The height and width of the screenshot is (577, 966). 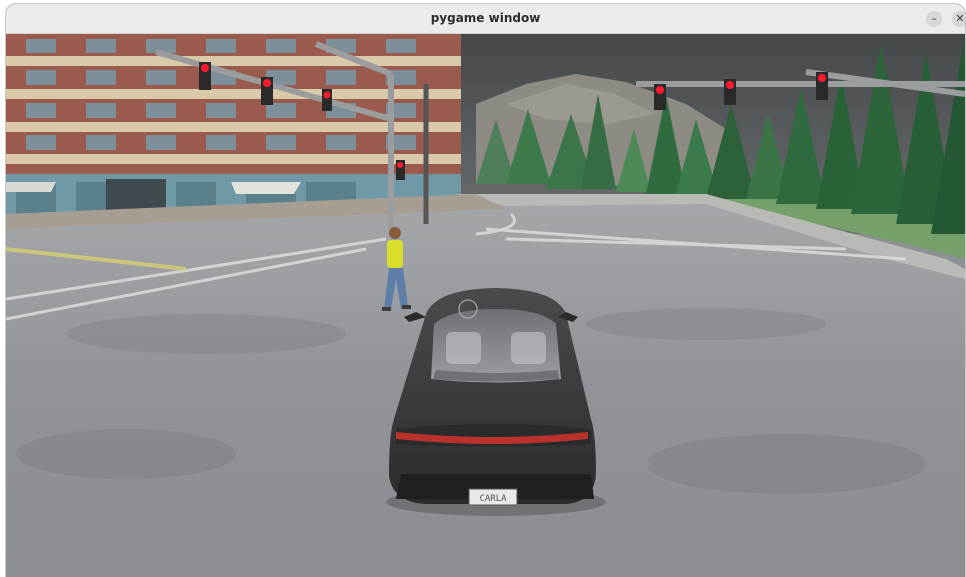 I want to click on window-title: pygame window, so click(x=485, y=18).